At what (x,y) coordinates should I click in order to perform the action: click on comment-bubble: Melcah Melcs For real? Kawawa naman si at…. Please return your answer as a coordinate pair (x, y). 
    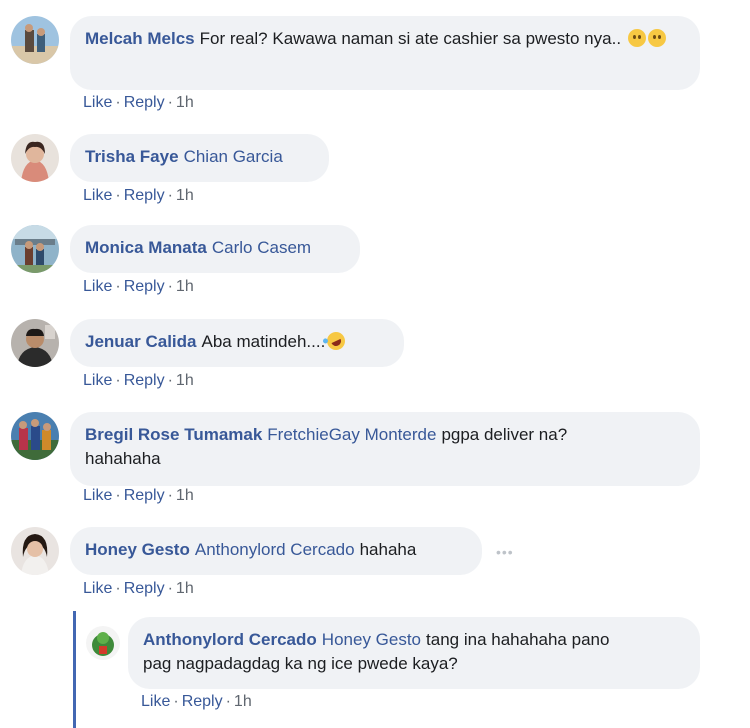
    Looking at the image, I should click on (385, 53).